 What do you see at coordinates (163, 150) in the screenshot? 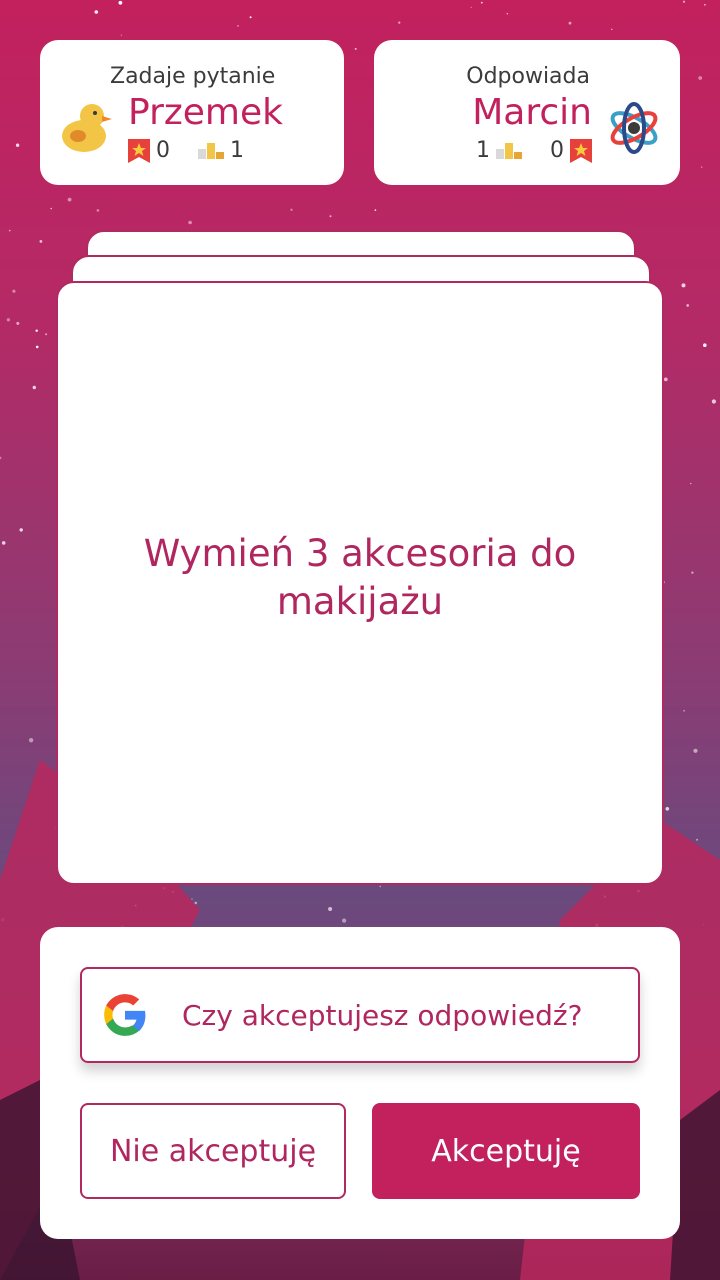
I see `asker-stars-count: 0` at bounding box center [163, 150].